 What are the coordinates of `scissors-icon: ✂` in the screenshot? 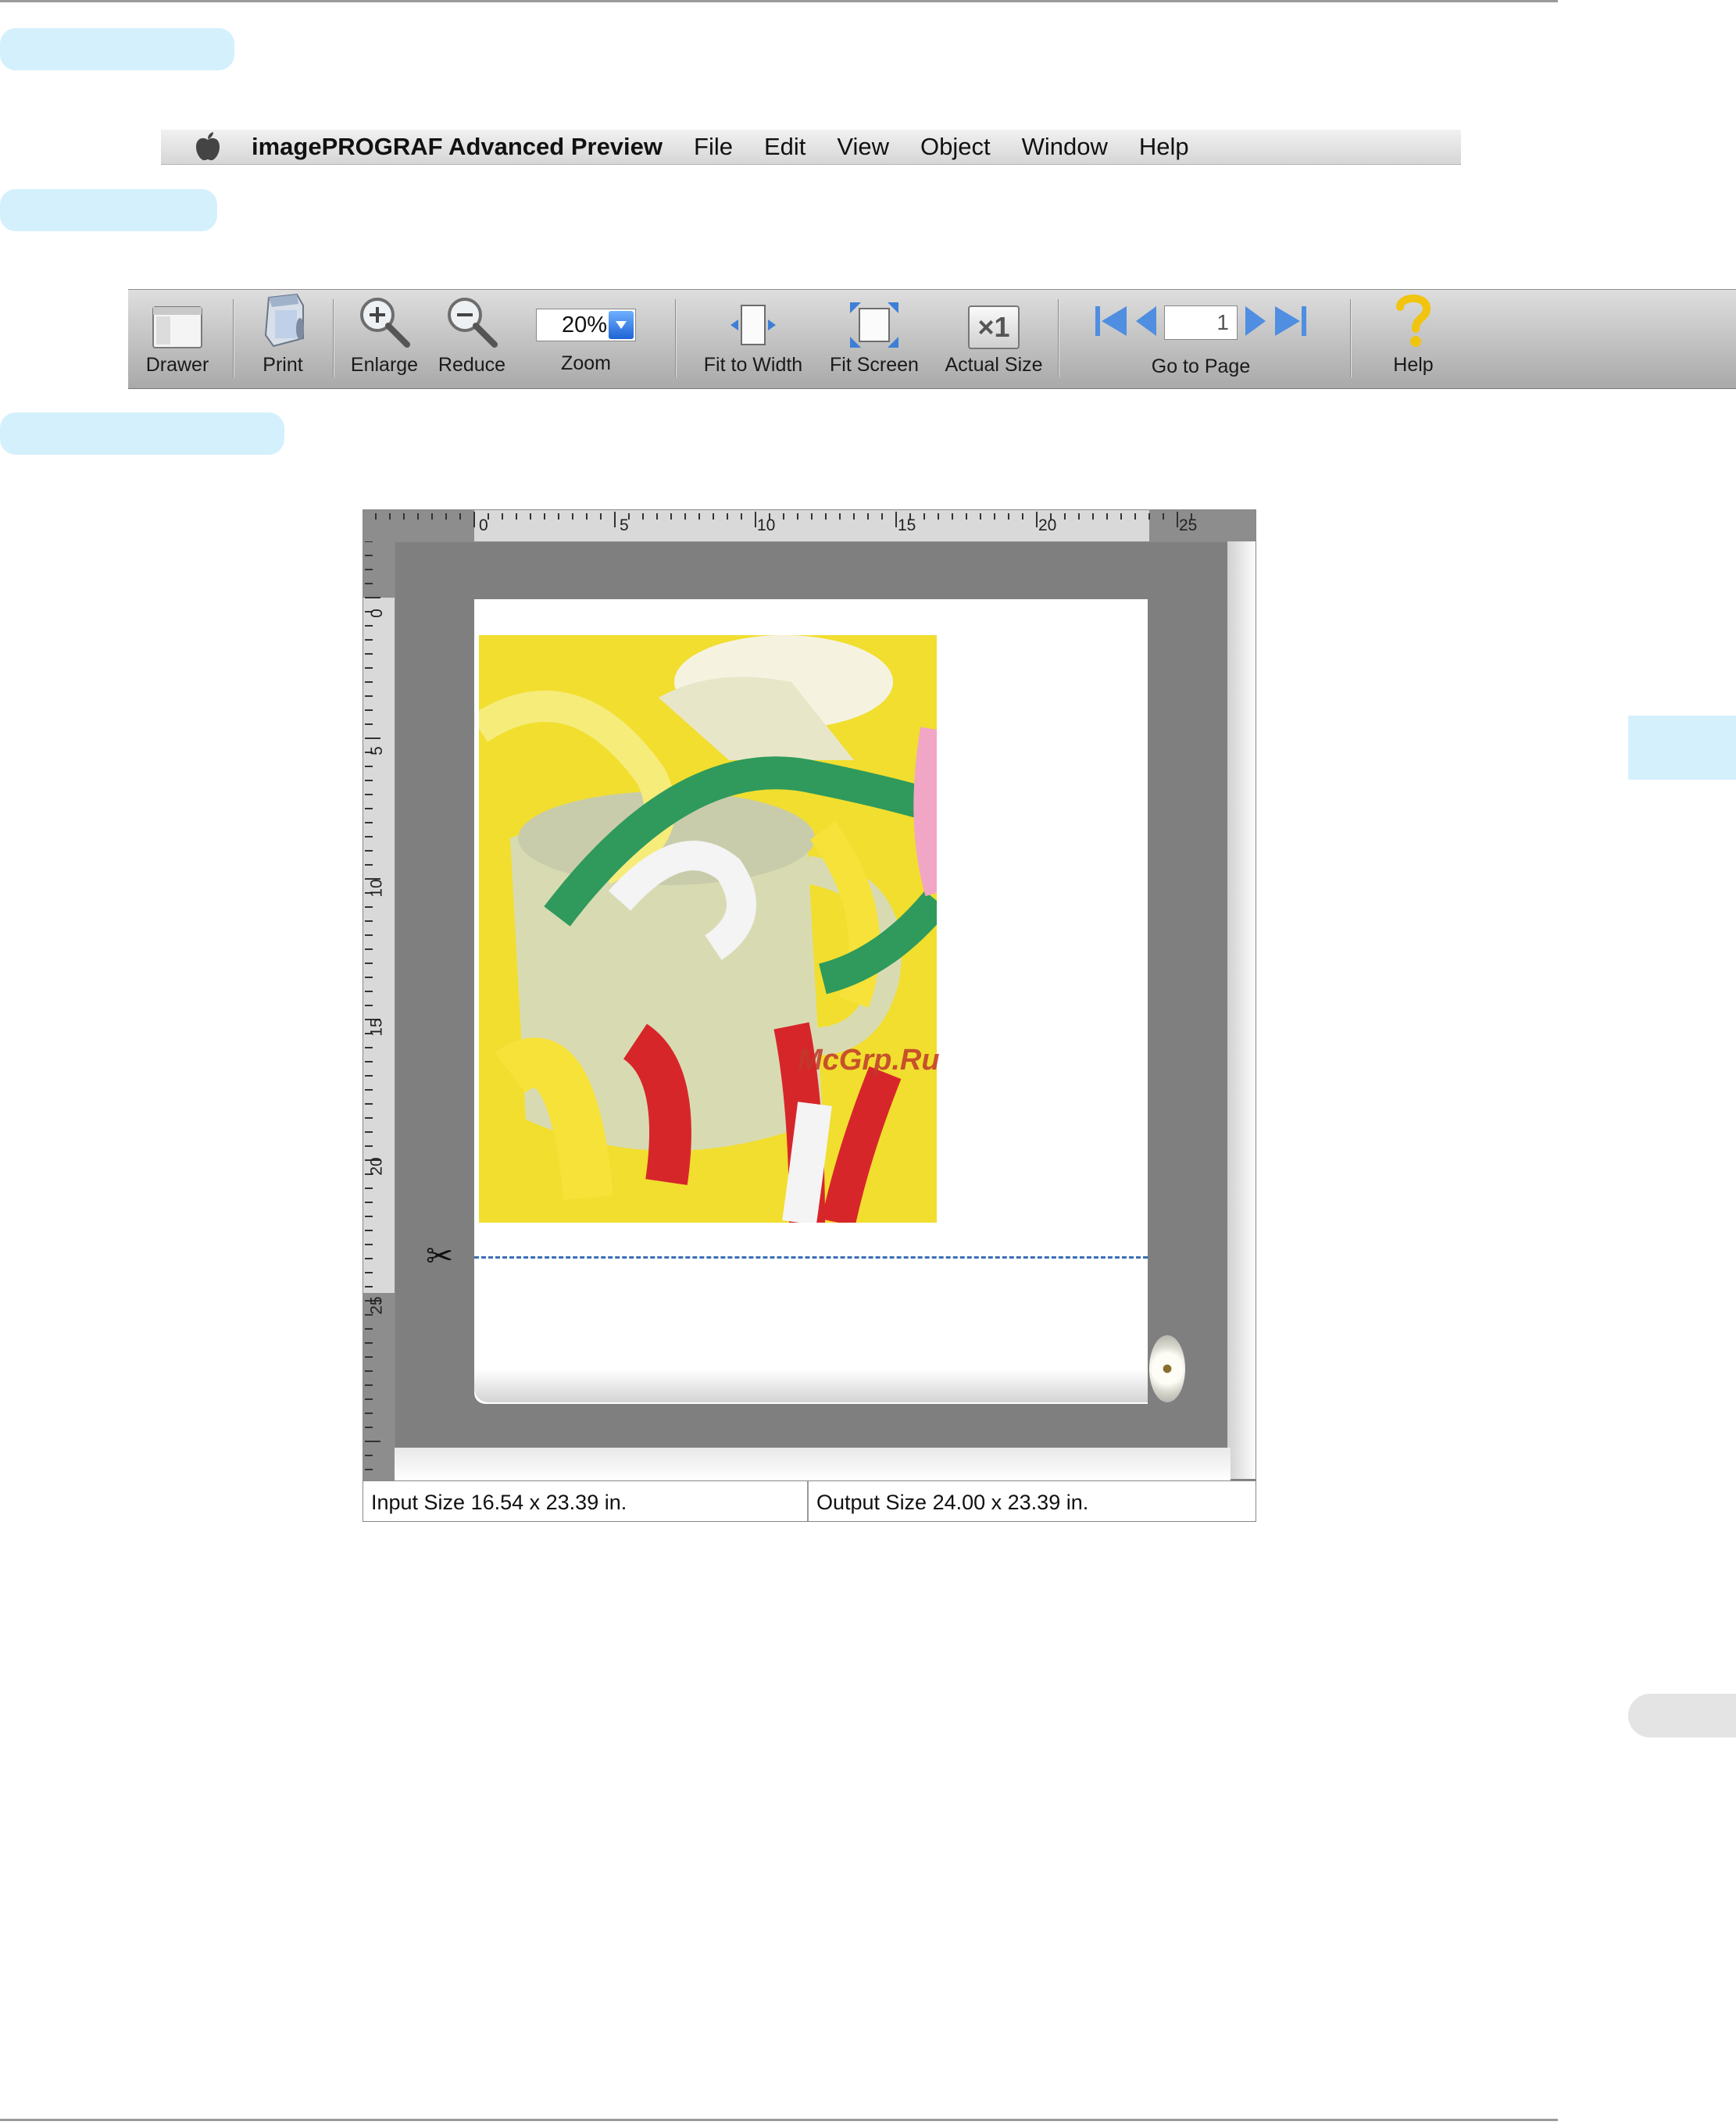 It's located at (440, 1256).